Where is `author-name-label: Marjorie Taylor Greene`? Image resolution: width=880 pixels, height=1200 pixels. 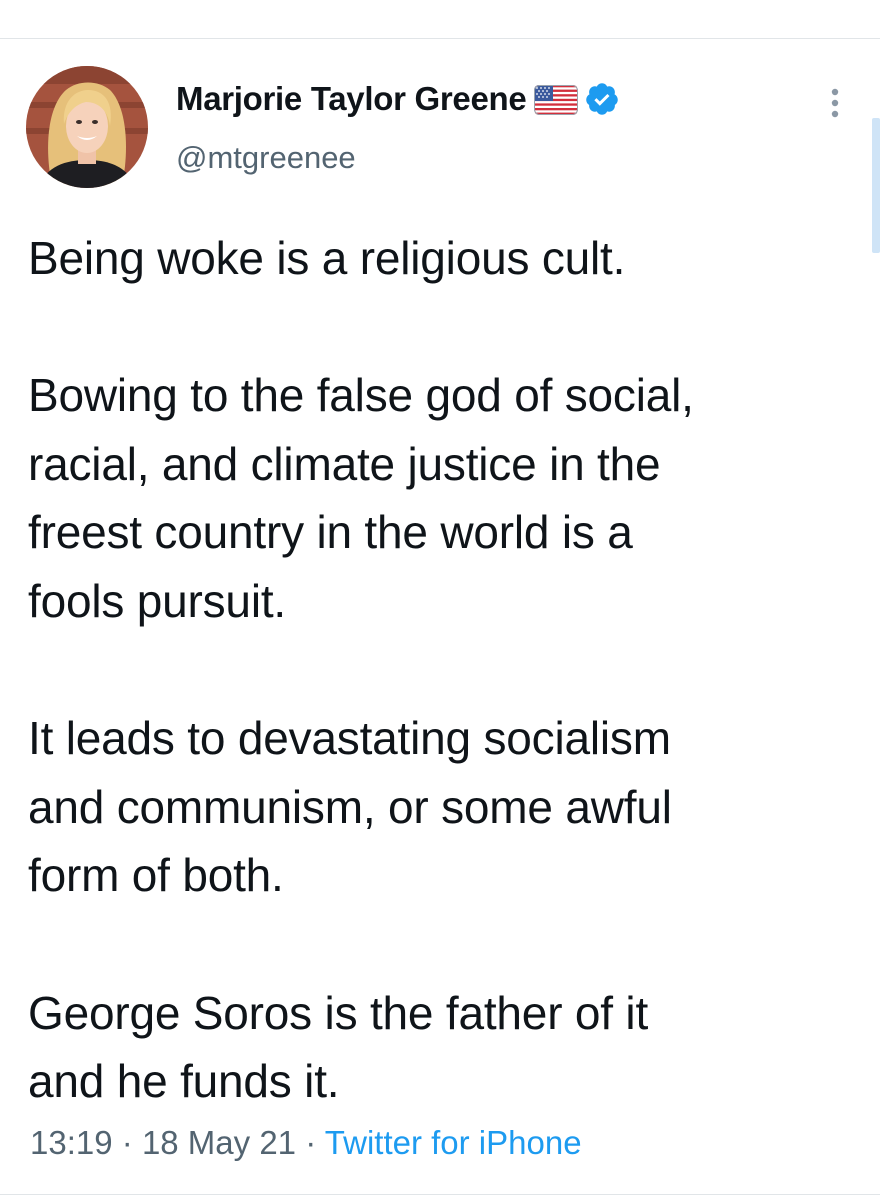
author-name-label: Marjorie Taylor Greene is located at coordinates (351, 98).